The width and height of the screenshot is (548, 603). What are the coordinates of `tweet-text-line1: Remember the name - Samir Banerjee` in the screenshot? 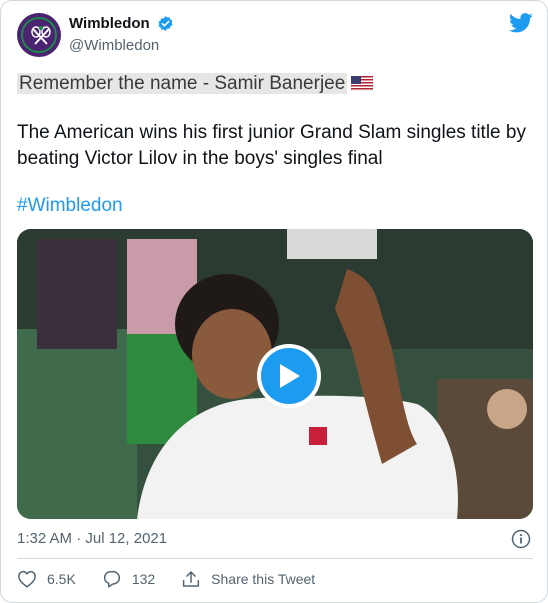 It's located at (275, 84).